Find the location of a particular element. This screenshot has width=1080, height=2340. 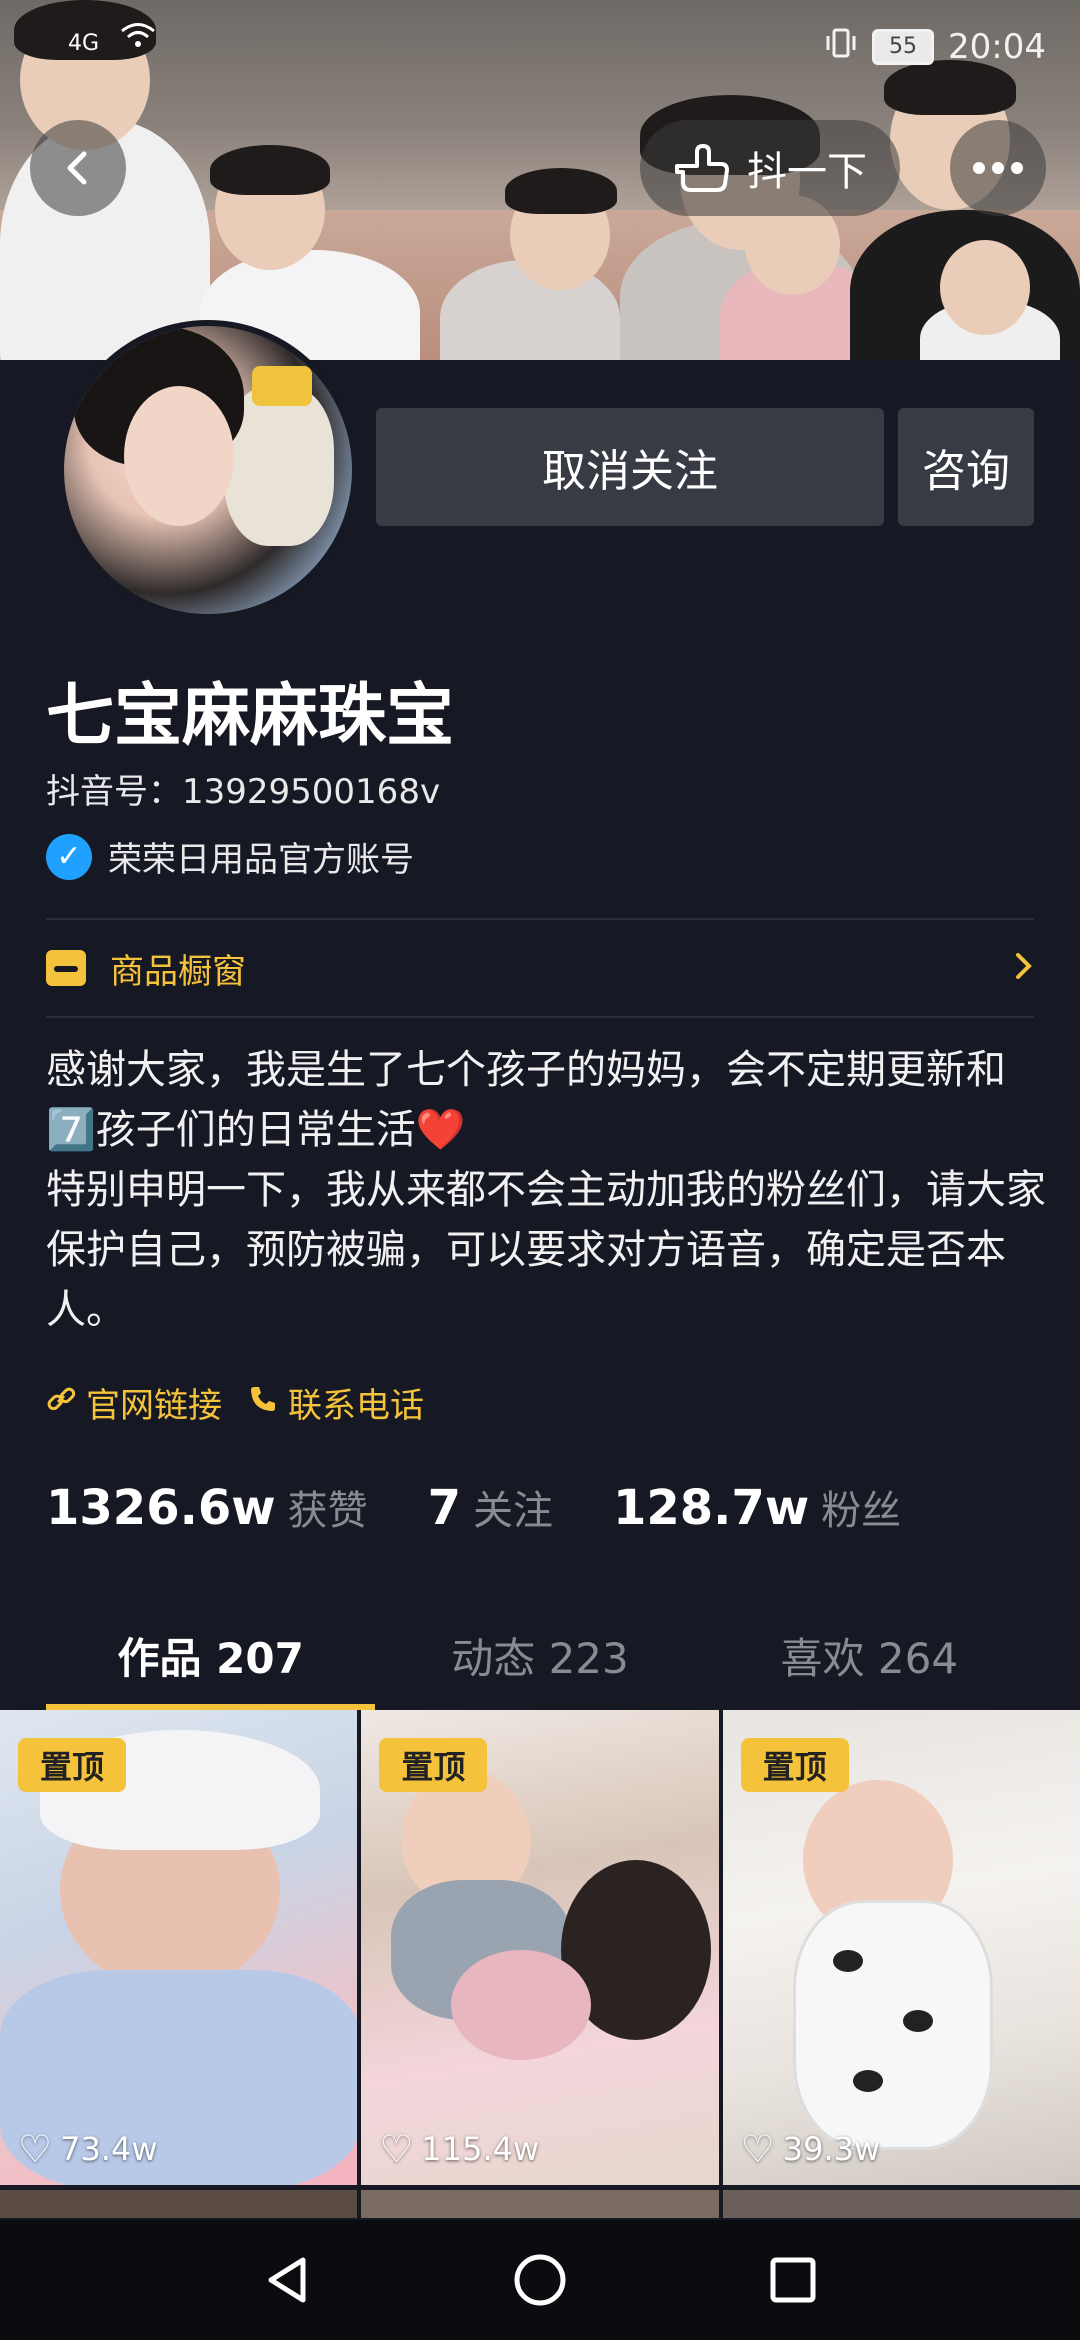

phone-link: 联系电话 is located at coordinates (336, 1402).